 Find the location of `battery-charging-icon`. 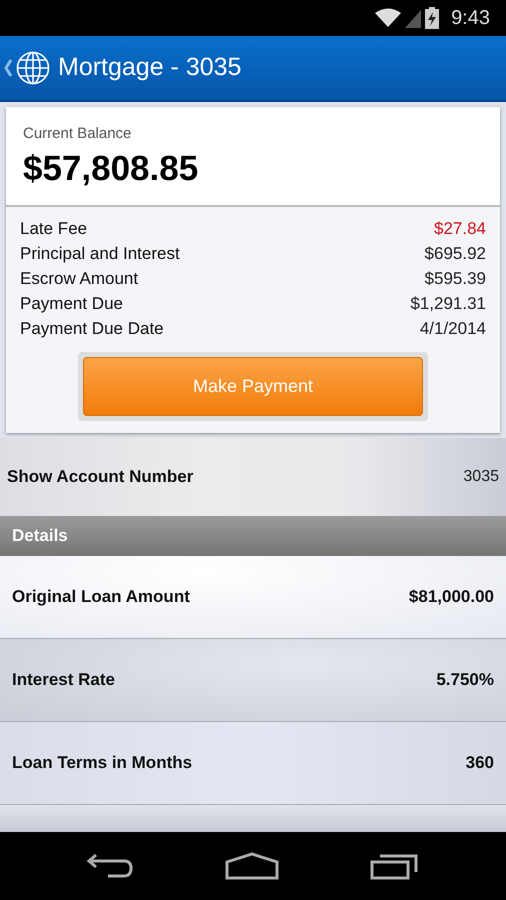

battery-charging-icon is located at coordinates (432, 18).